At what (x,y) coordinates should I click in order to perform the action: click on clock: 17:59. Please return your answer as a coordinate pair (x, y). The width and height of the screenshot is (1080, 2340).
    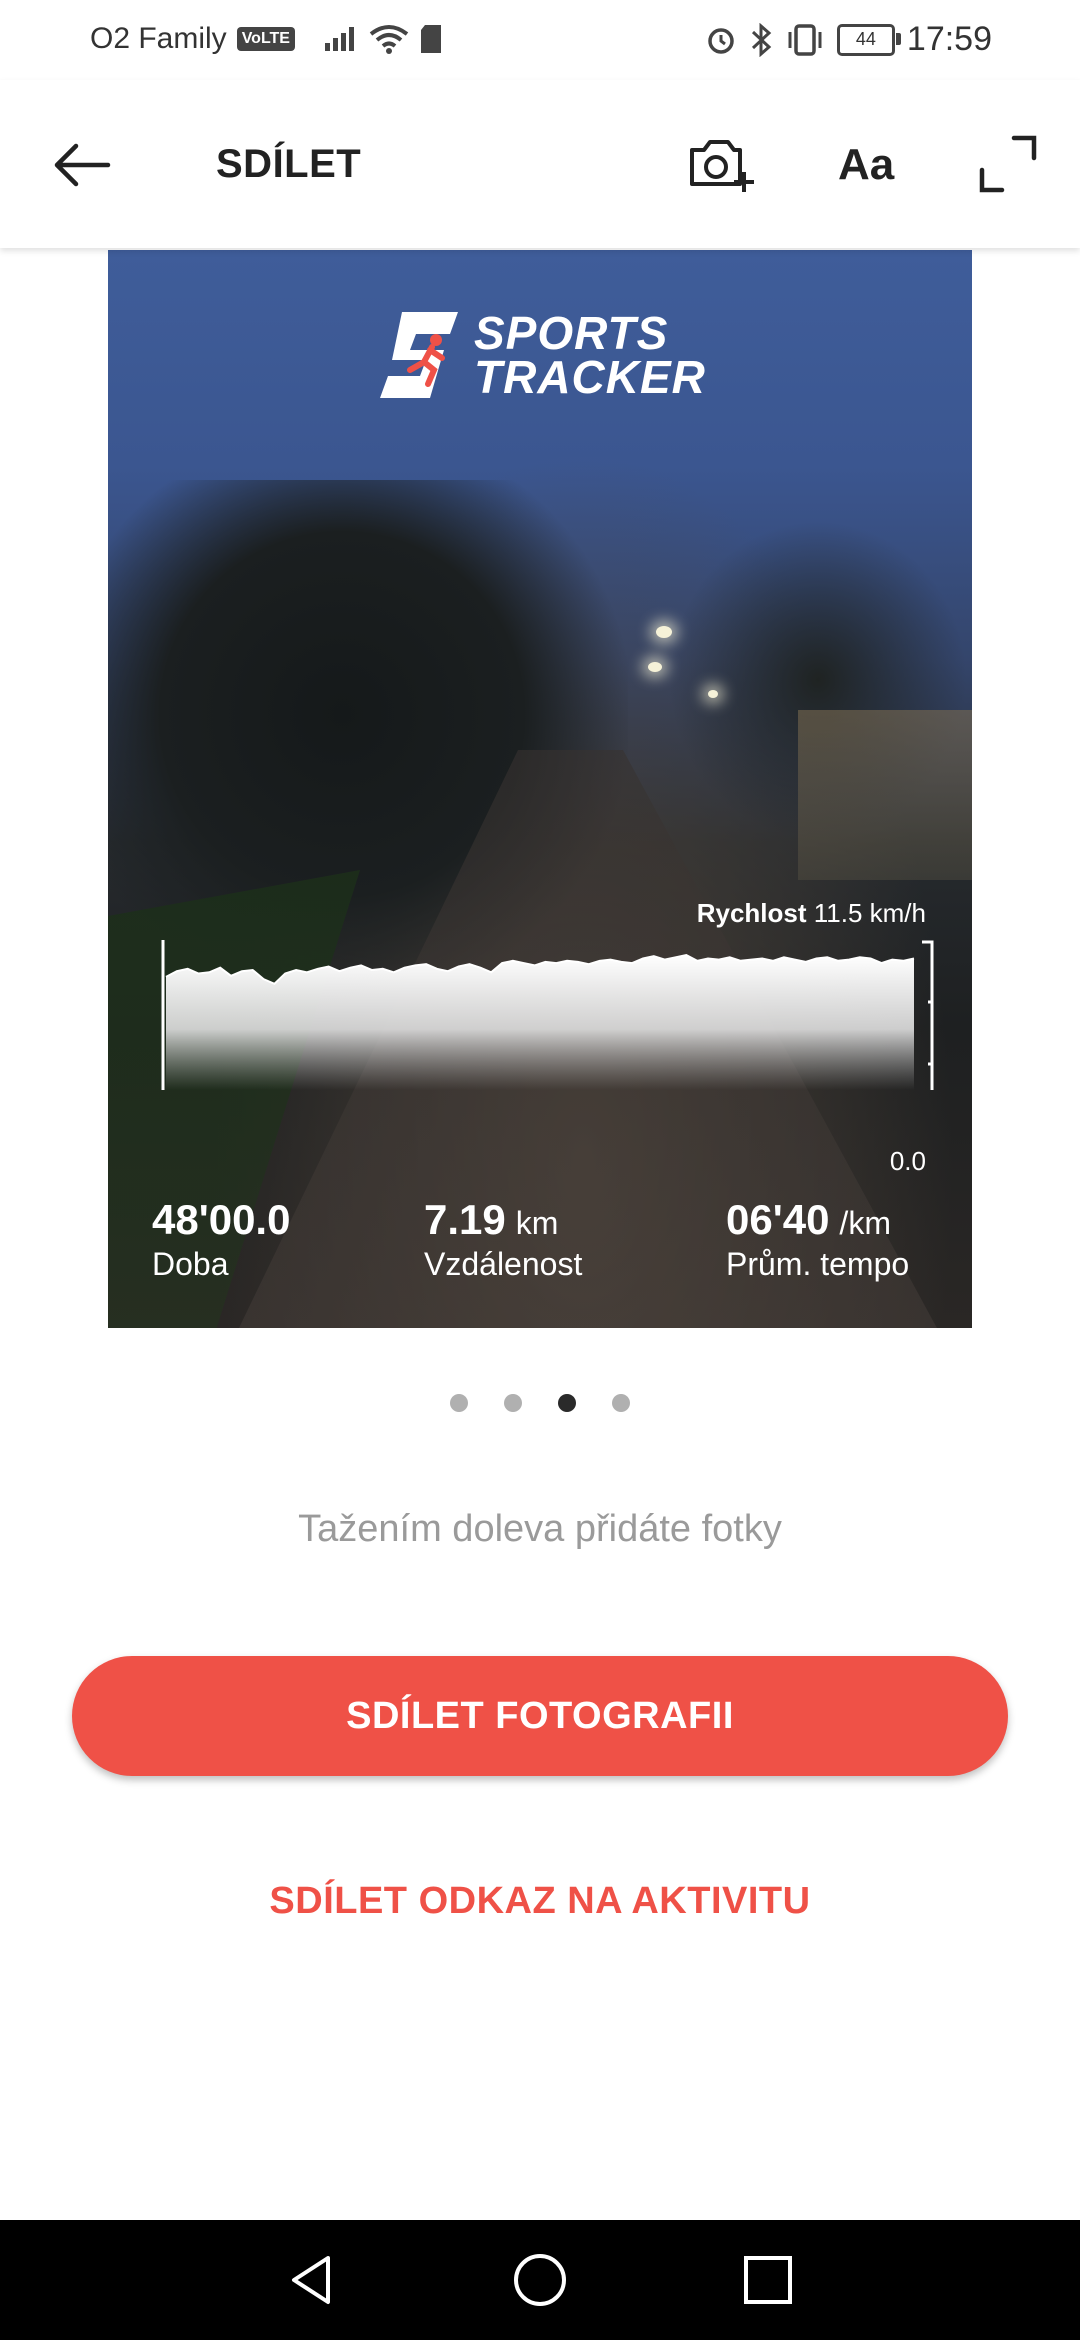
    Looking at the image, I should click on (949, 39).